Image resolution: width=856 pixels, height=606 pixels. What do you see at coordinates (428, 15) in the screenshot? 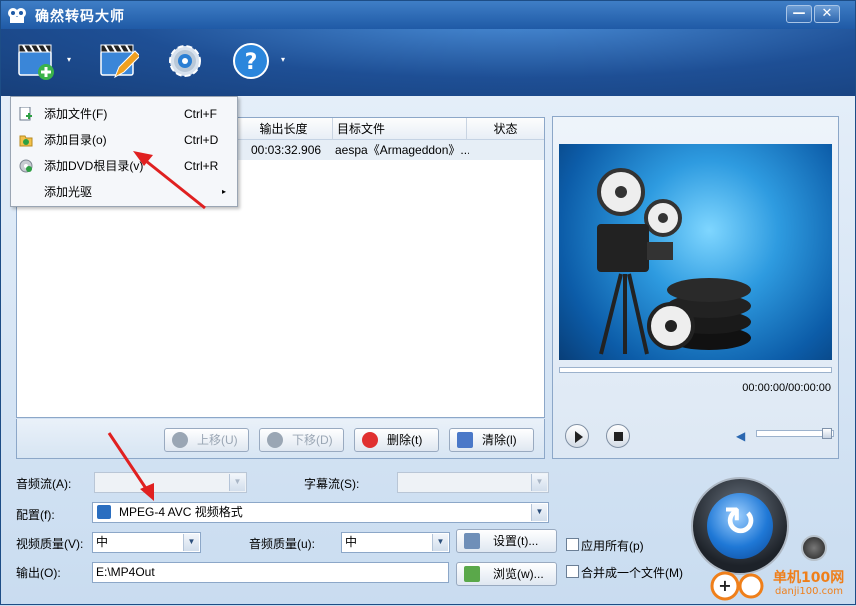
I see `title-bar: 确然转码大师 — ✕` at bounding box center [428, 15].